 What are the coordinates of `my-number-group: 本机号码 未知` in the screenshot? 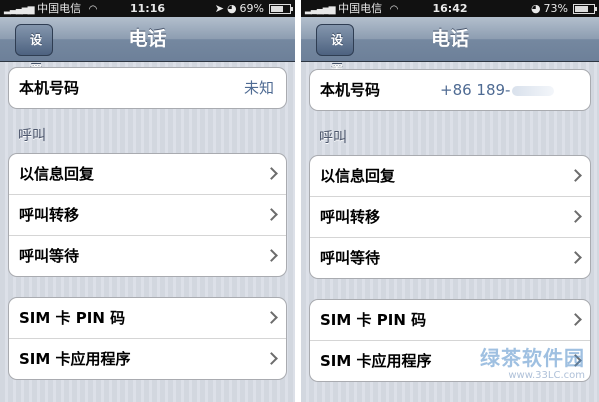 It's located at (147, 88).